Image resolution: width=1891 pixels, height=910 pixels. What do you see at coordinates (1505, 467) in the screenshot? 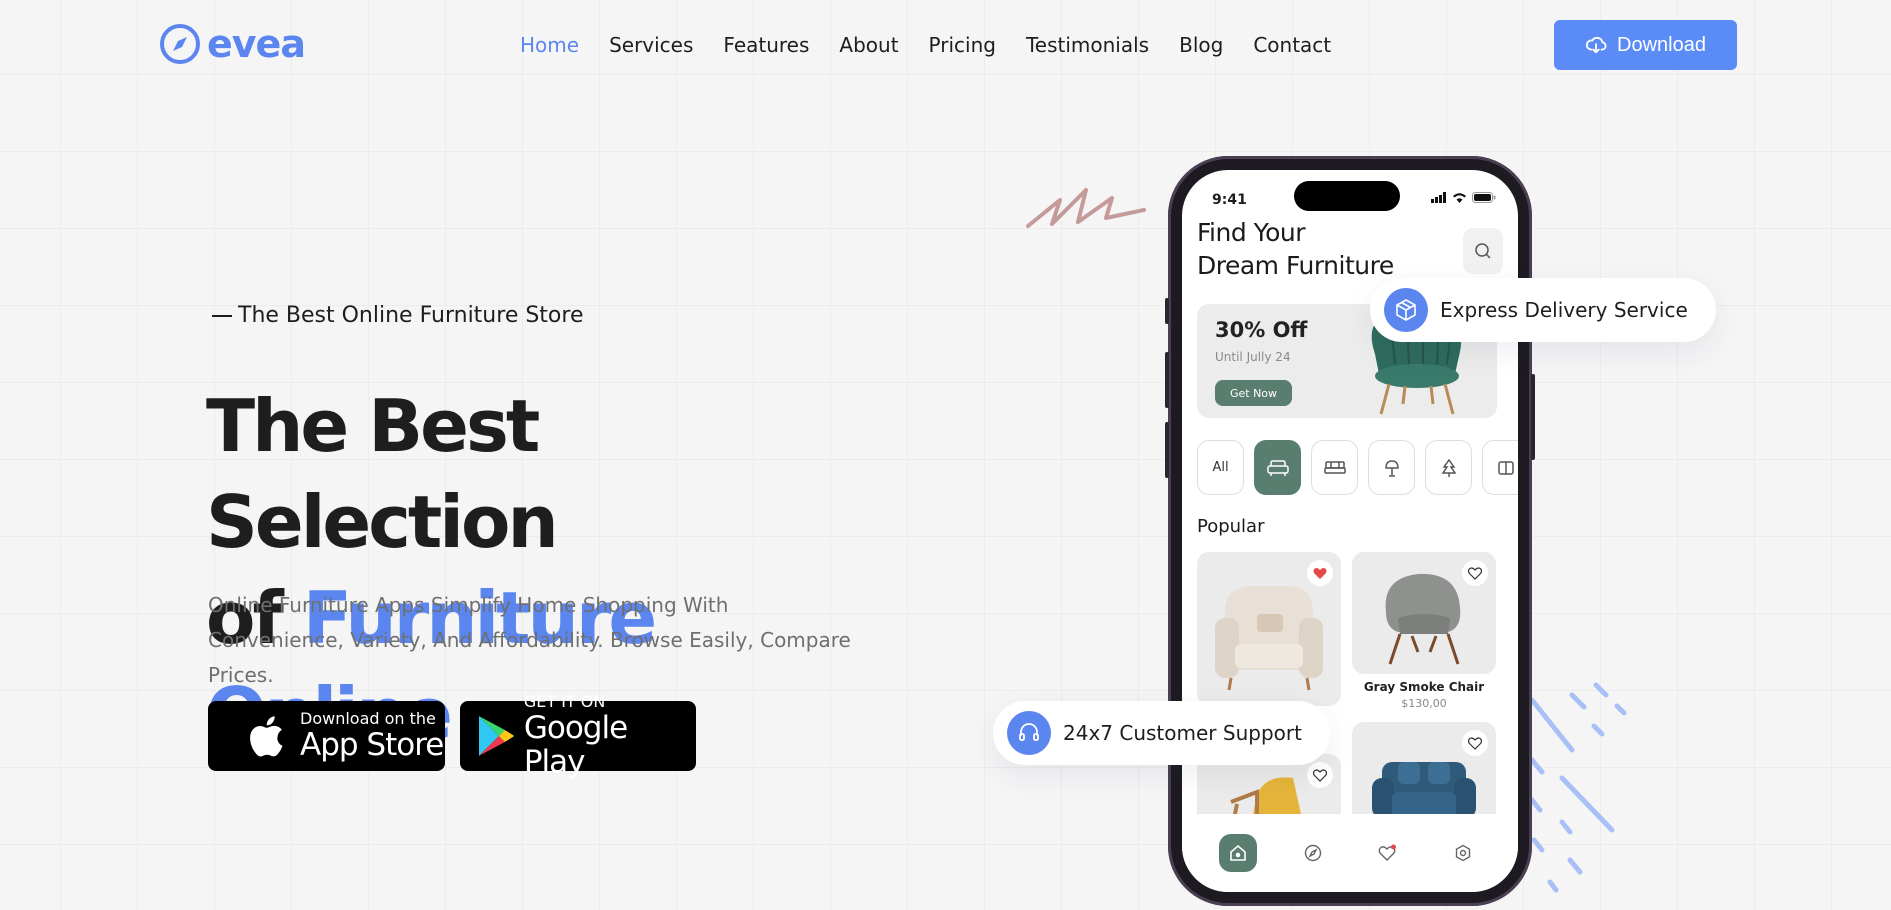
I see `cabinet-icon` at bounding box center [1505, 467].